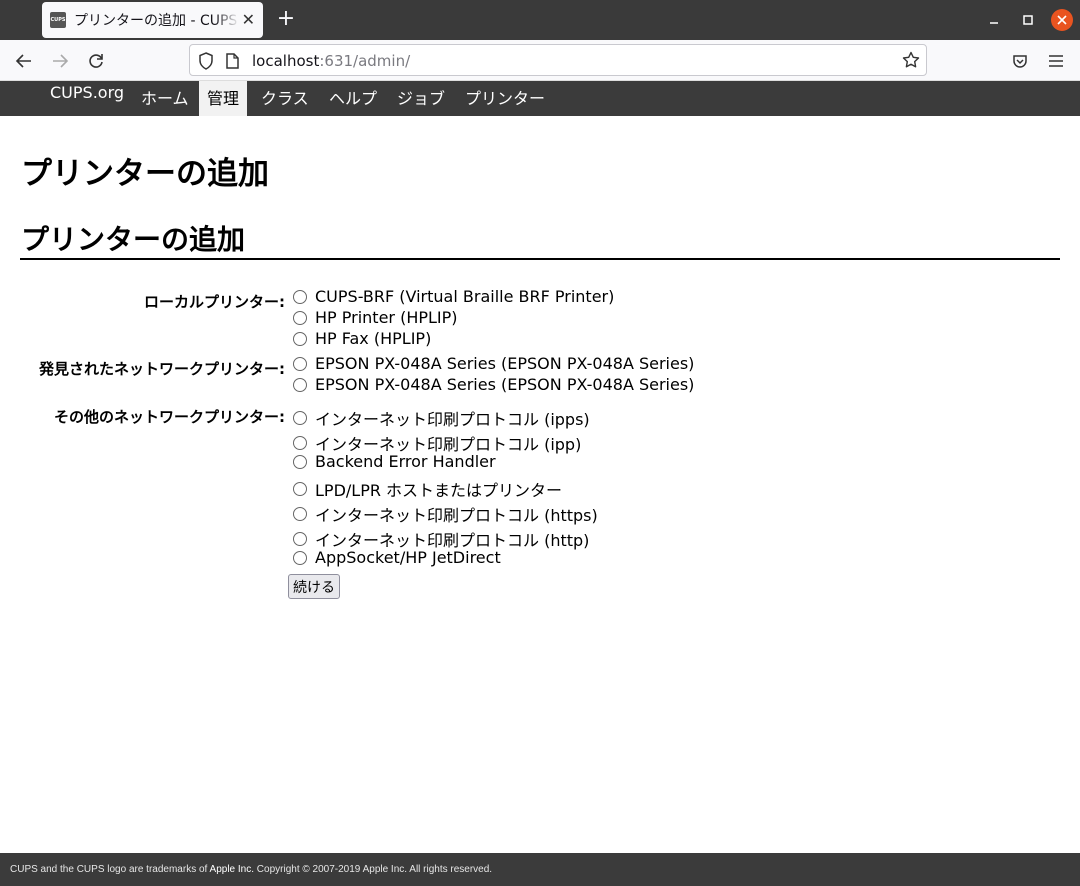 Image resolution: width=1080 pixels, height=886 pixels. I want to click on option-label: インターネット印刷プロトコル (ipps), so click(452, 419).